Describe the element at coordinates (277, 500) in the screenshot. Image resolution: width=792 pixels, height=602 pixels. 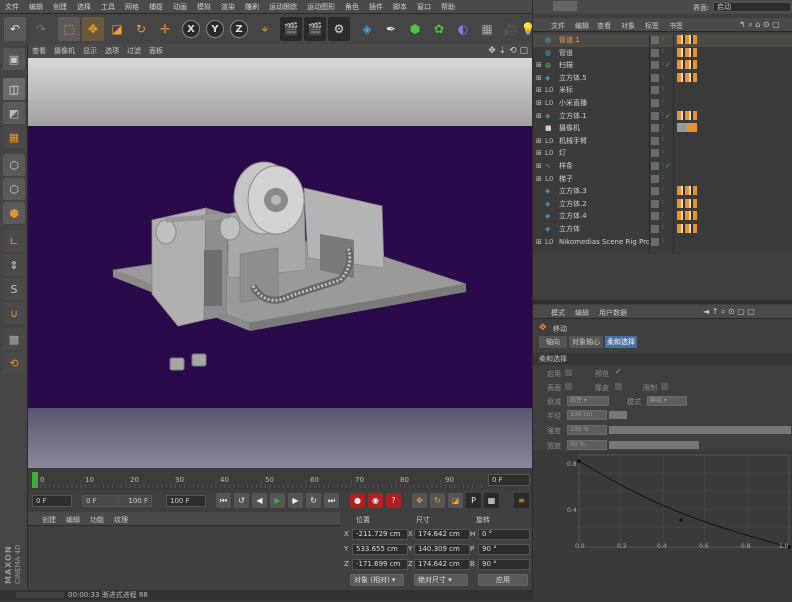
I see `play-icon: ▶` at that location.